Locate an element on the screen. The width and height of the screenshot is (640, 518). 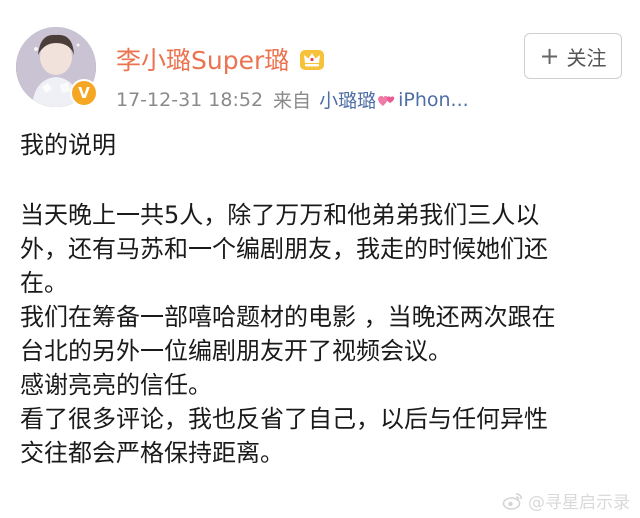
post-timestamp: 17-12-31 18:52 is located at coordinates (189, 100).